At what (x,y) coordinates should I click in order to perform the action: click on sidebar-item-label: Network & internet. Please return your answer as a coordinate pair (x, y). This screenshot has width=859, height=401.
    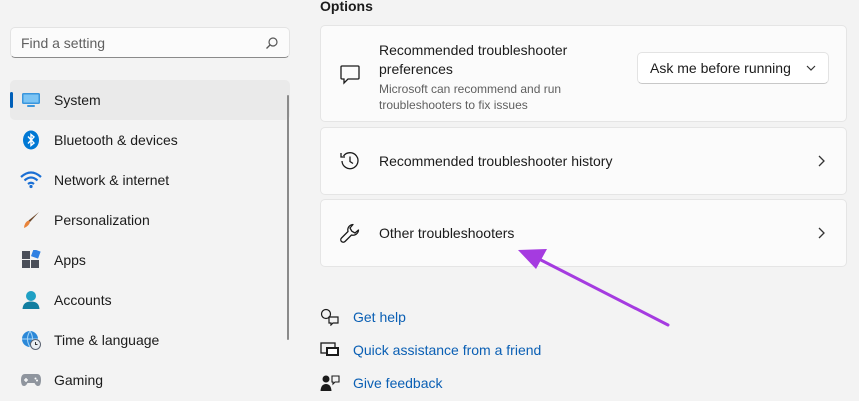
    Looking at the image, I should click on (112, 180).